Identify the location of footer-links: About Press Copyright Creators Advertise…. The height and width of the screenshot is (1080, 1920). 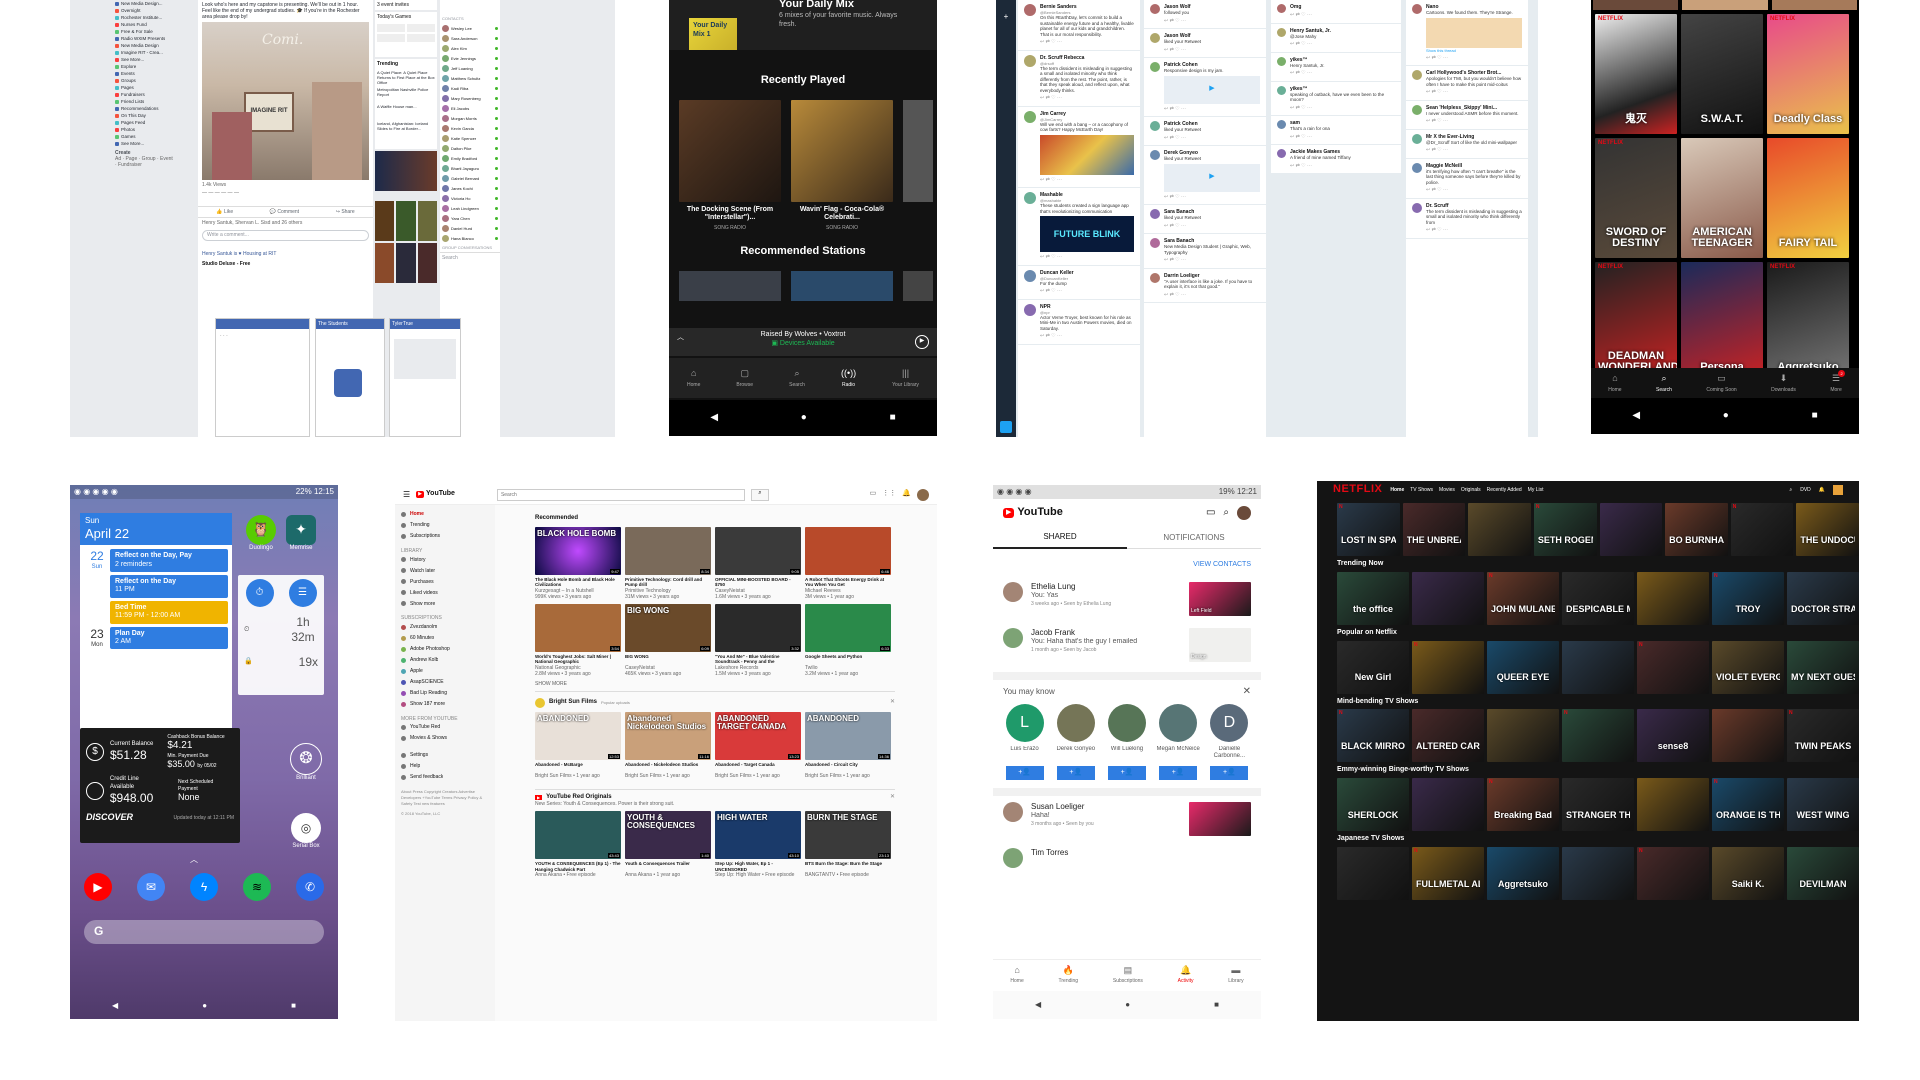
(445, 798).